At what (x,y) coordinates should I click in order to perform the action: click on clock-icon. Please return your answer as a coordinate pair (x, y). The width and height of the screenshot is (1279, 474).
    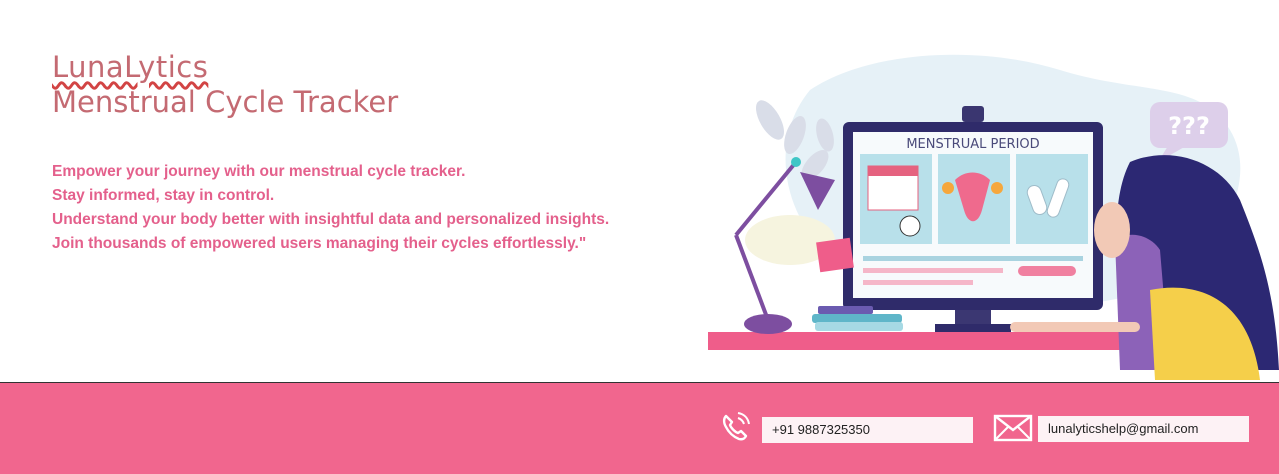
    Looking at the image, I should click on (910, 226).